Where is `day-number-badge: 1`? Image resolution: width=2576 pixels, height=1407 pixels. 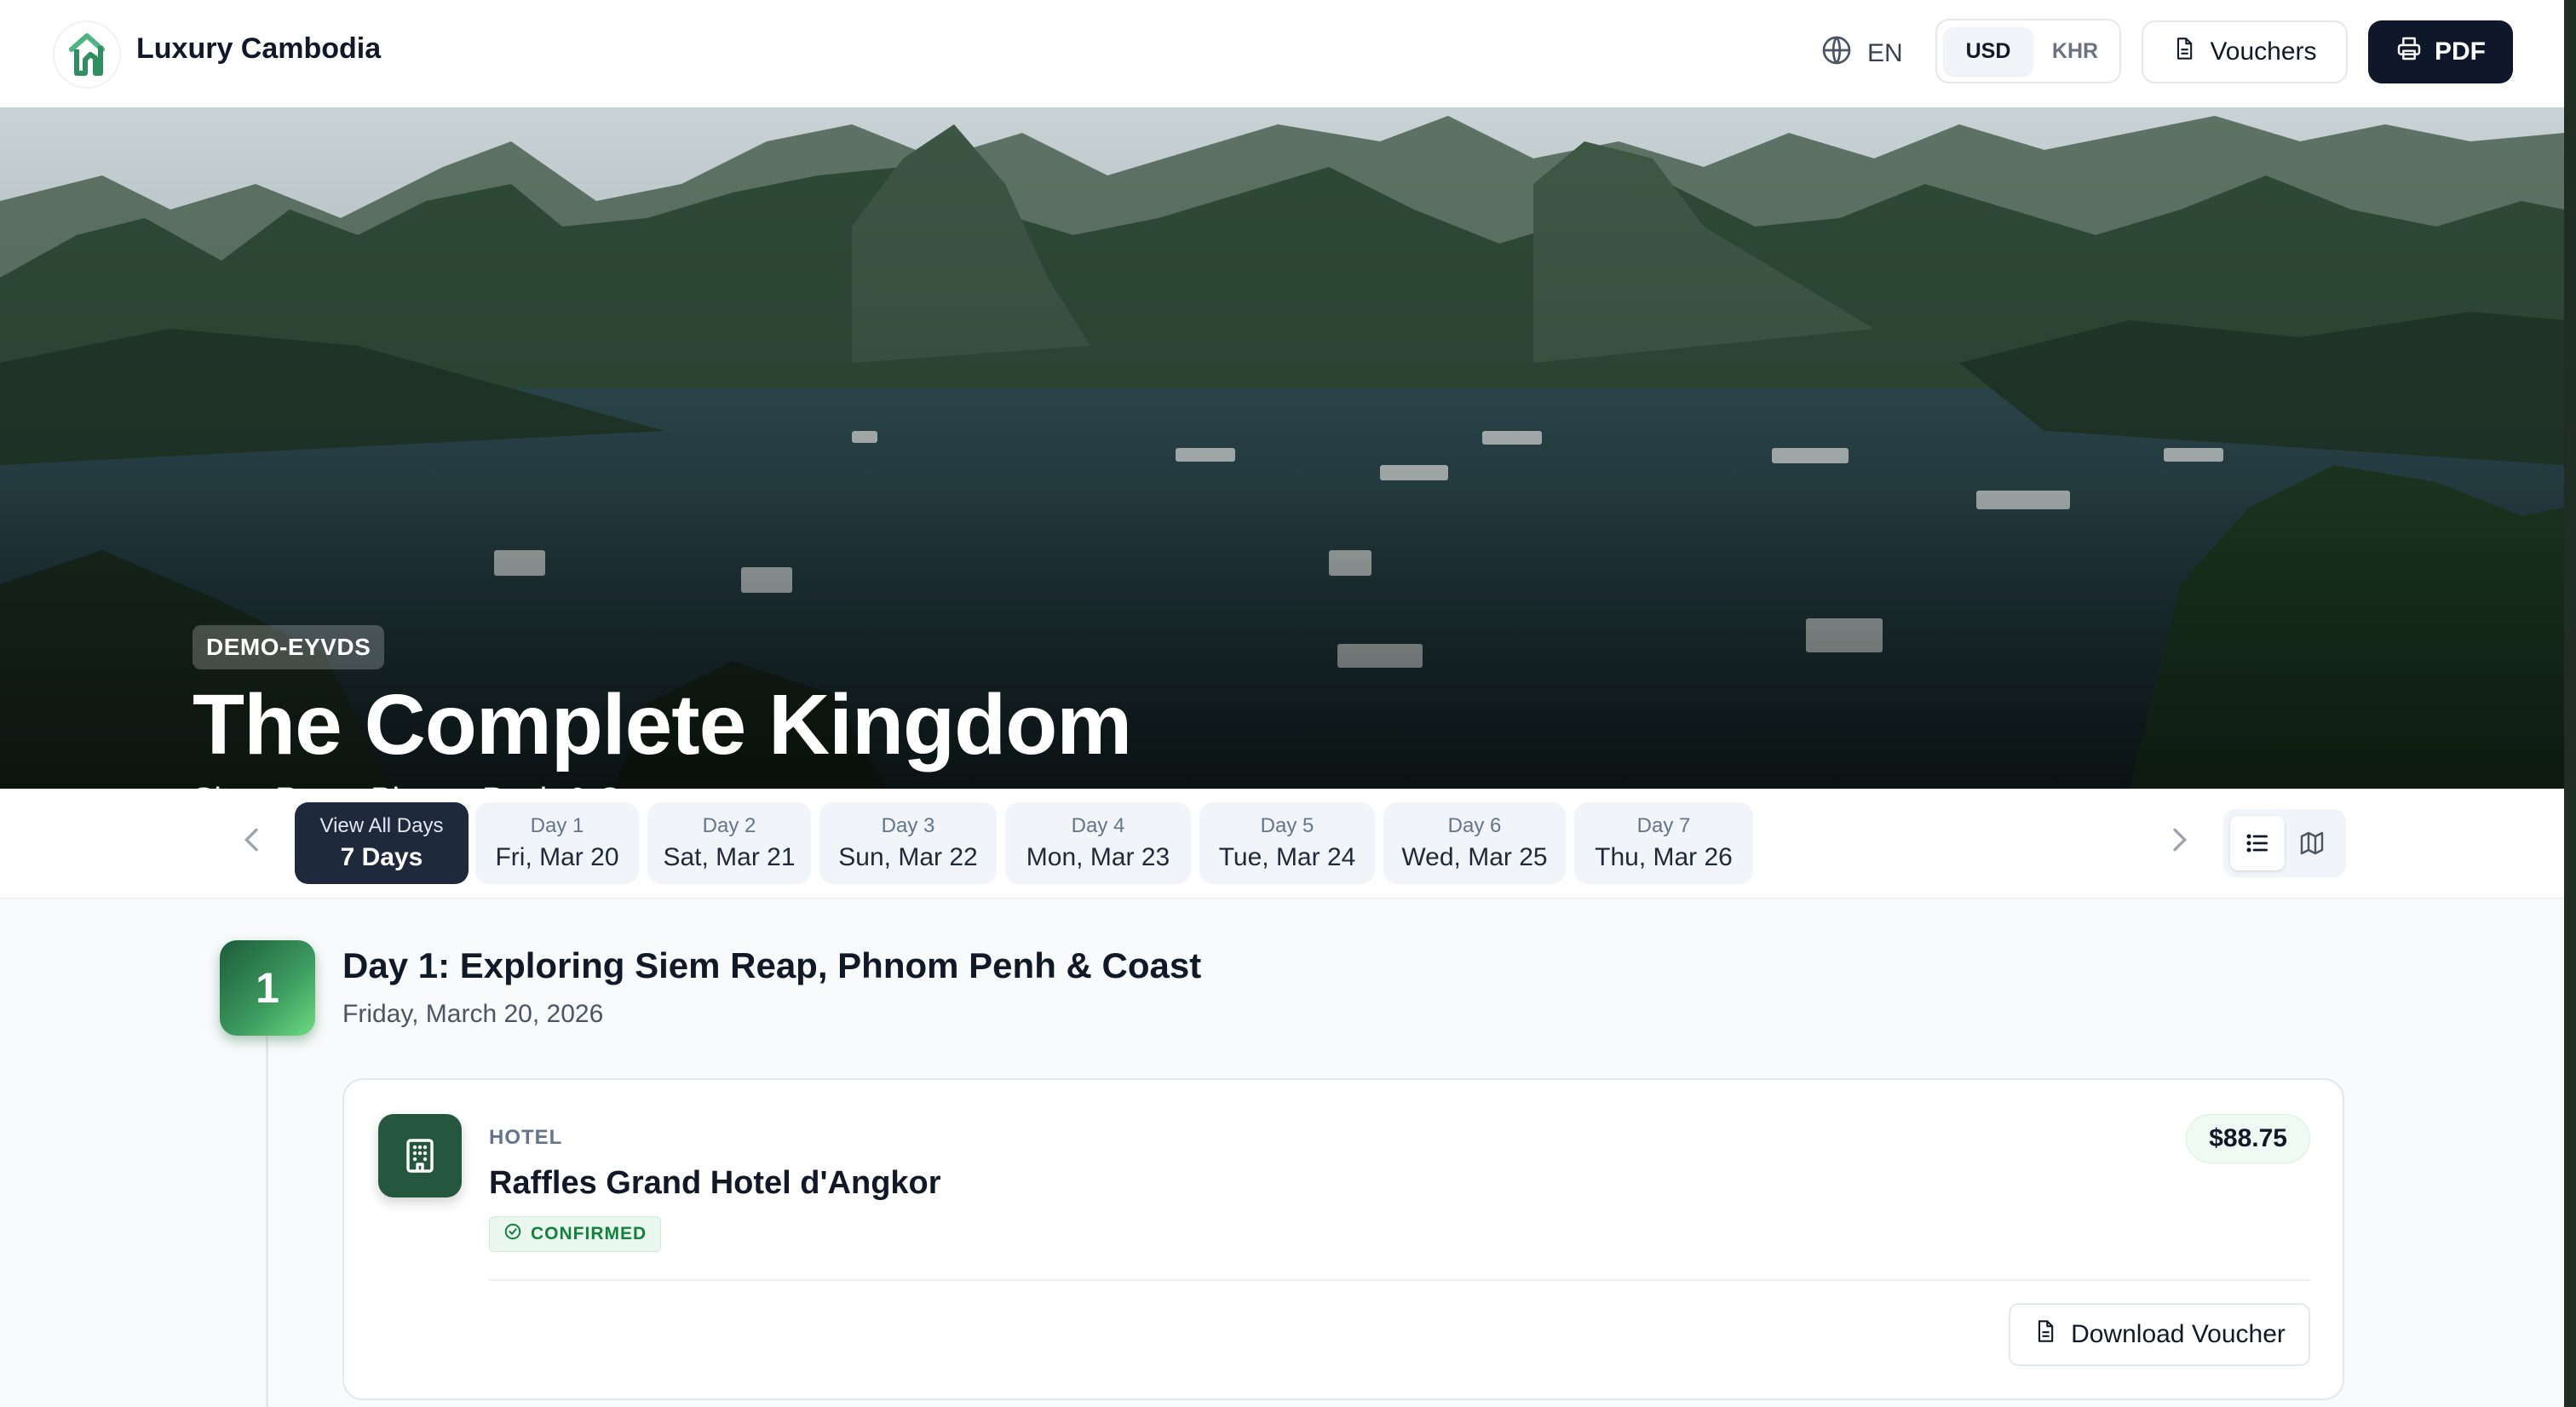
day-number-badge: 1 is located at coordinates (267, 988).